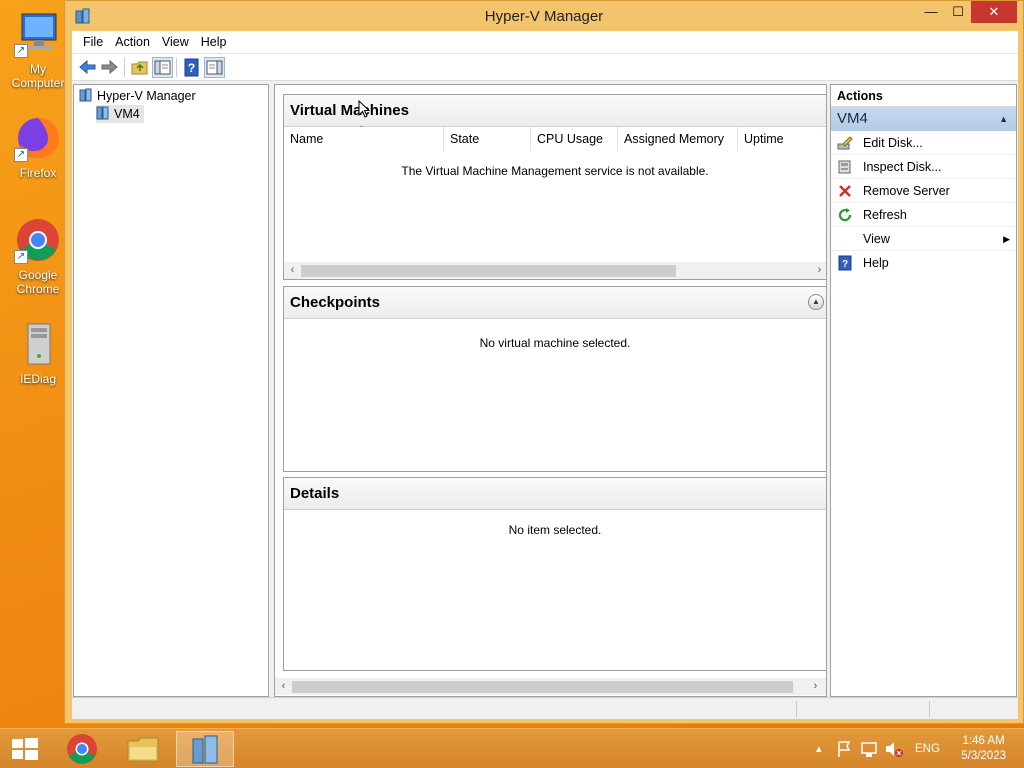 The width and height of the screenshot is (1024, 768). Describe the element at coordinates (103, 113) in the screenshot. I see `server-icon` at that location.